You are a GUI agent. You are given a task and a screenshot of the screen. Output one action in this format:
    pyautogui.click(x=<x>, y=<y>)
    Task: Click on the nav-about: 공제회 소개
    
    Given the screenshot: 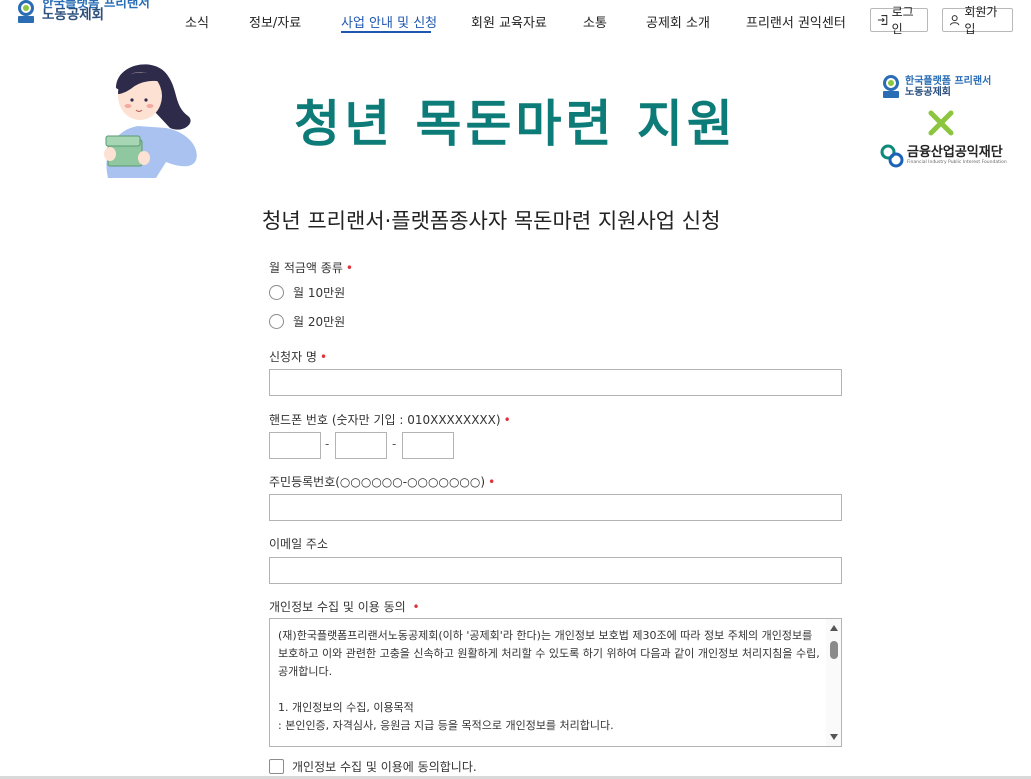 What is the action you would take?
    pyautogui.click(x=678, y=21)
    